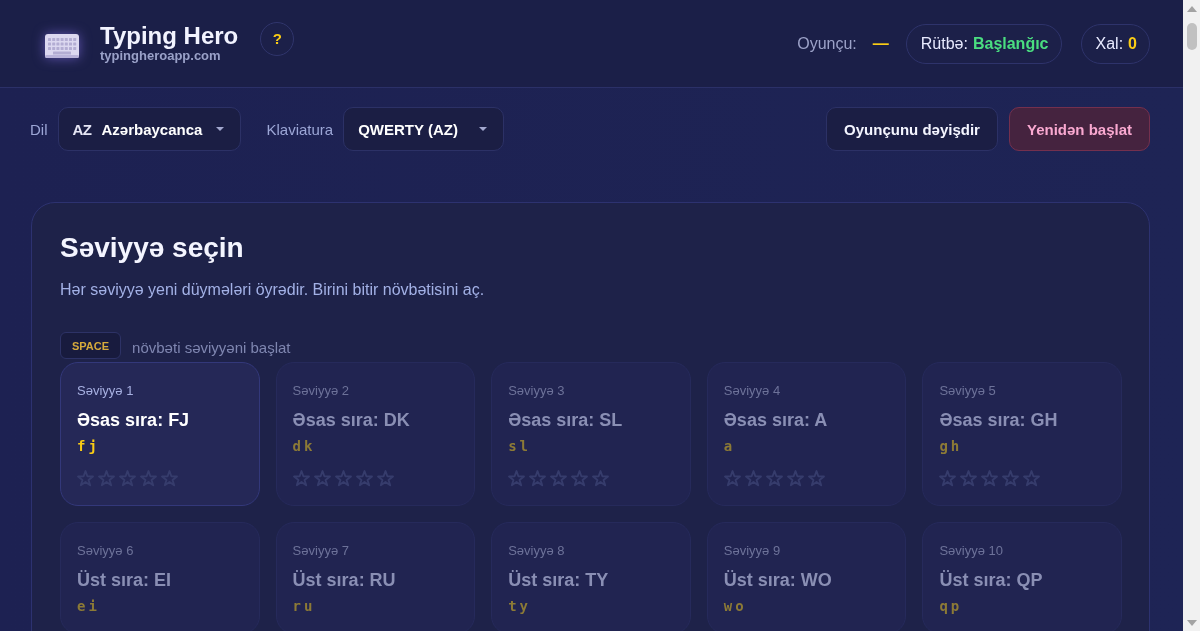 The image size is (1200, 631). Describe the element at coordinates (1010, 43) in the screenshot. I see `rank-value: Başlanğıc` at that location.